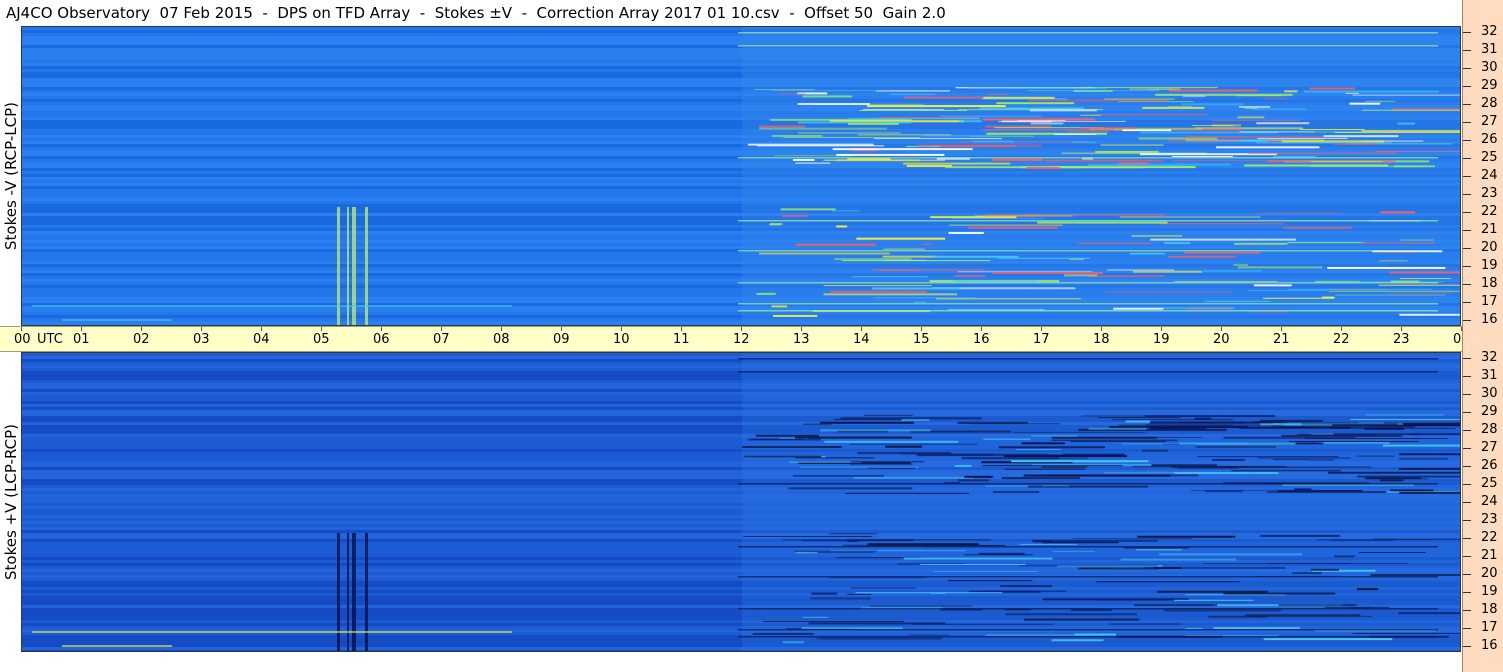 This screenshot has width=1503, height=672. Describe the element at coordinates (741, 339) in the screenshot. I see `utc-tick-label: 12` at that location.